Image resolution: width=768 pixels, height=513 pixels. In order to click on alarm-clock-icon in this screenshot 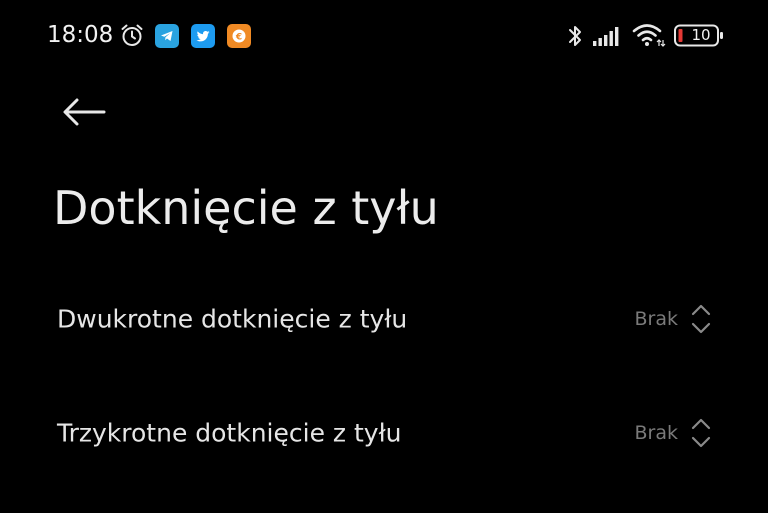, I will do `click(132, 35)`.